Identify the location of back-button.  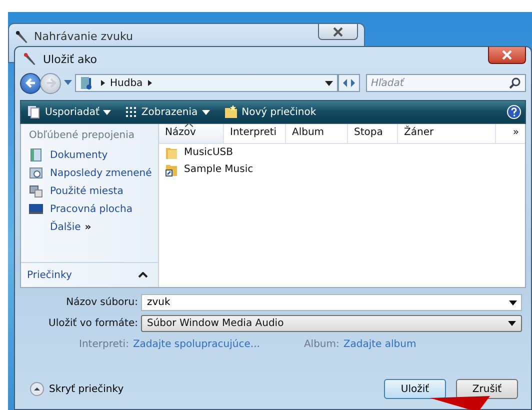
(30, 83).